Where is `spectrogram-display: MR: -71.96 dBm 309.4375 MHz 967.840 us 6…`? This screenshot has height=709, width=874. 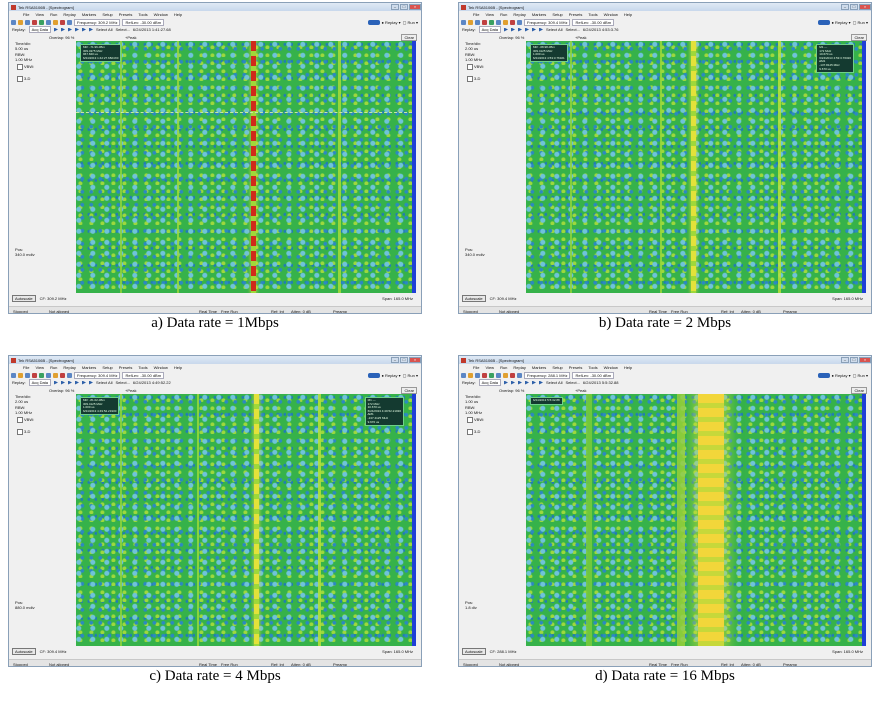
spectrogram-display: MR: -71.96 dBm 309.4375 MHz 967.840 us 6… is located at coordinates (246, 167).